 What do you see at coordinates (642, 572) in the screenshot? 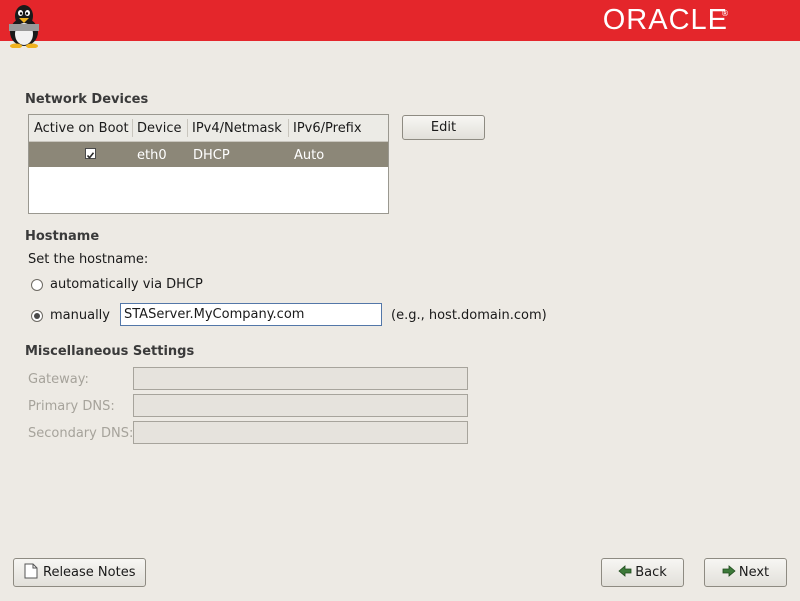
I see `back-button: Back` at bounding box center [642, 572].